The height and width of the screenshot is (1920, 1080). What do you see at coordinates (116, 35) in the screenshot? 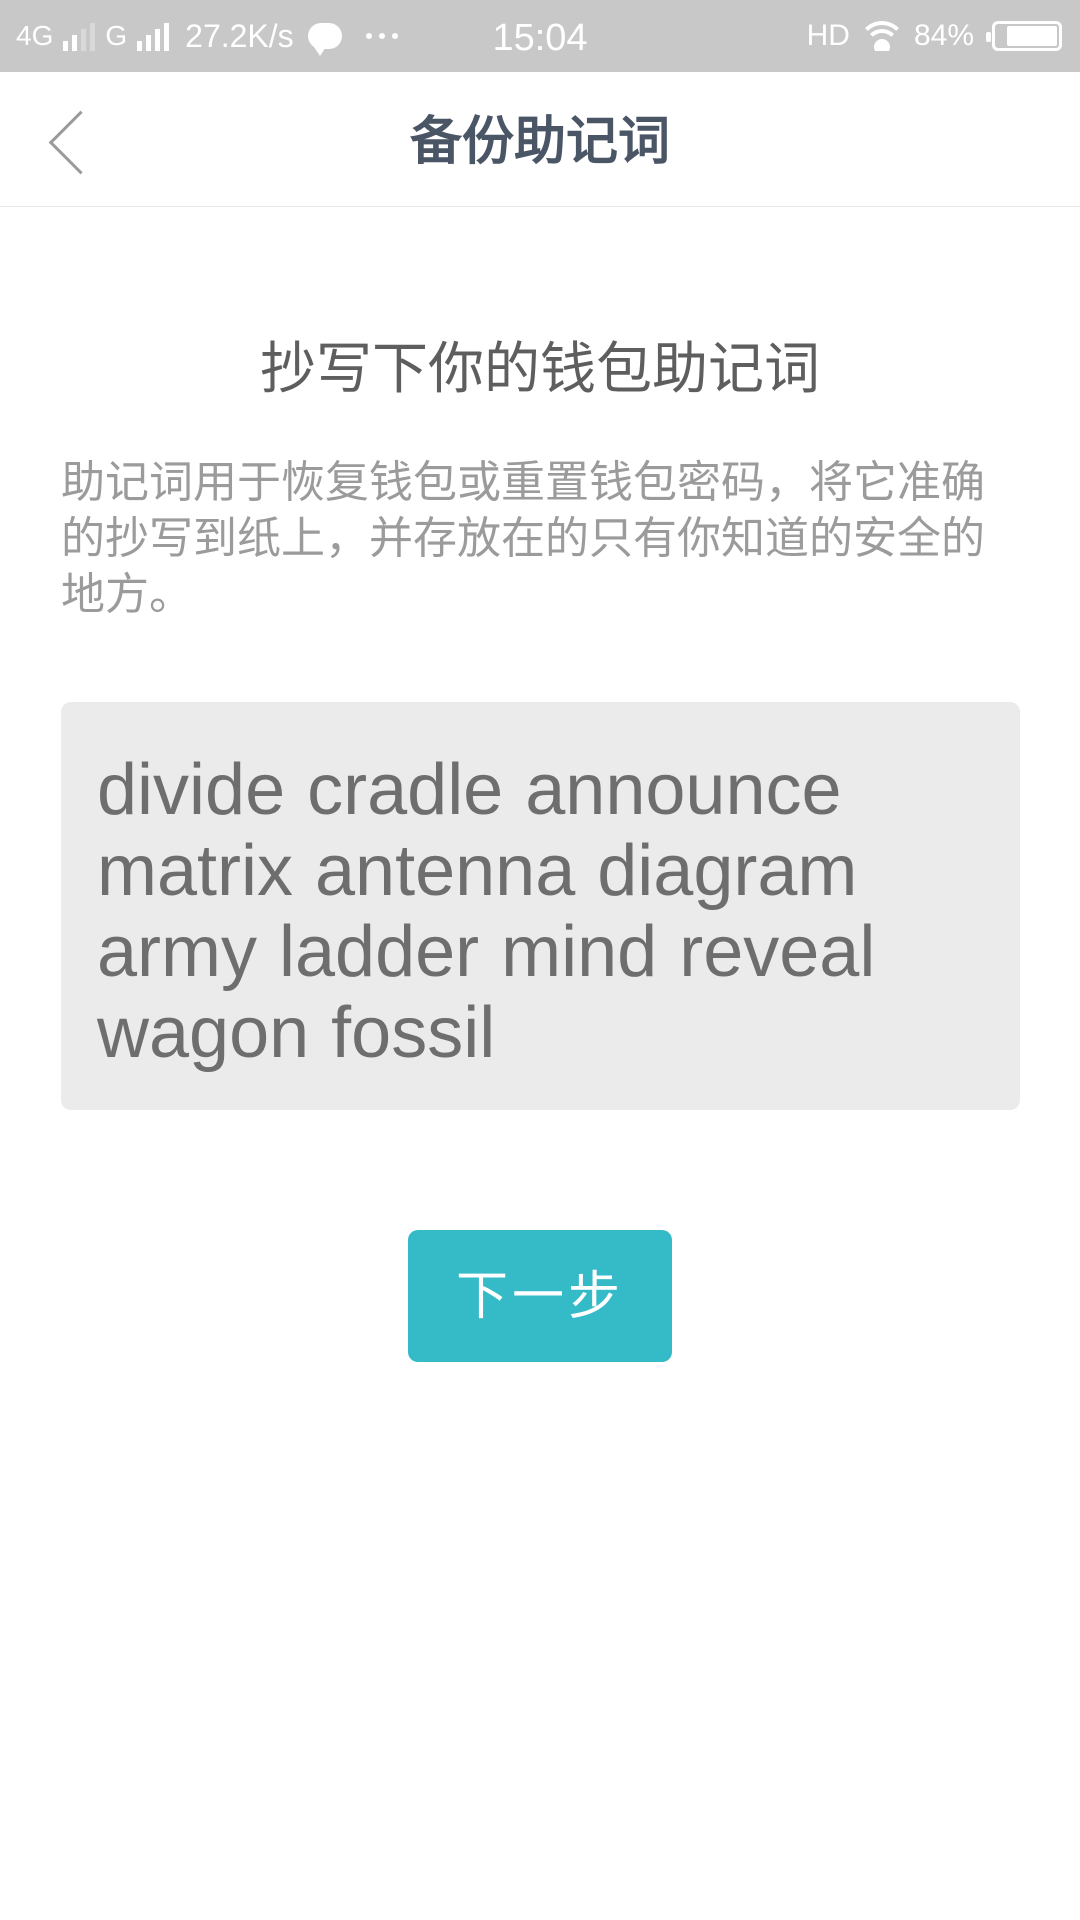
I see `network-type-2: G` at bounding box center [116, 35].